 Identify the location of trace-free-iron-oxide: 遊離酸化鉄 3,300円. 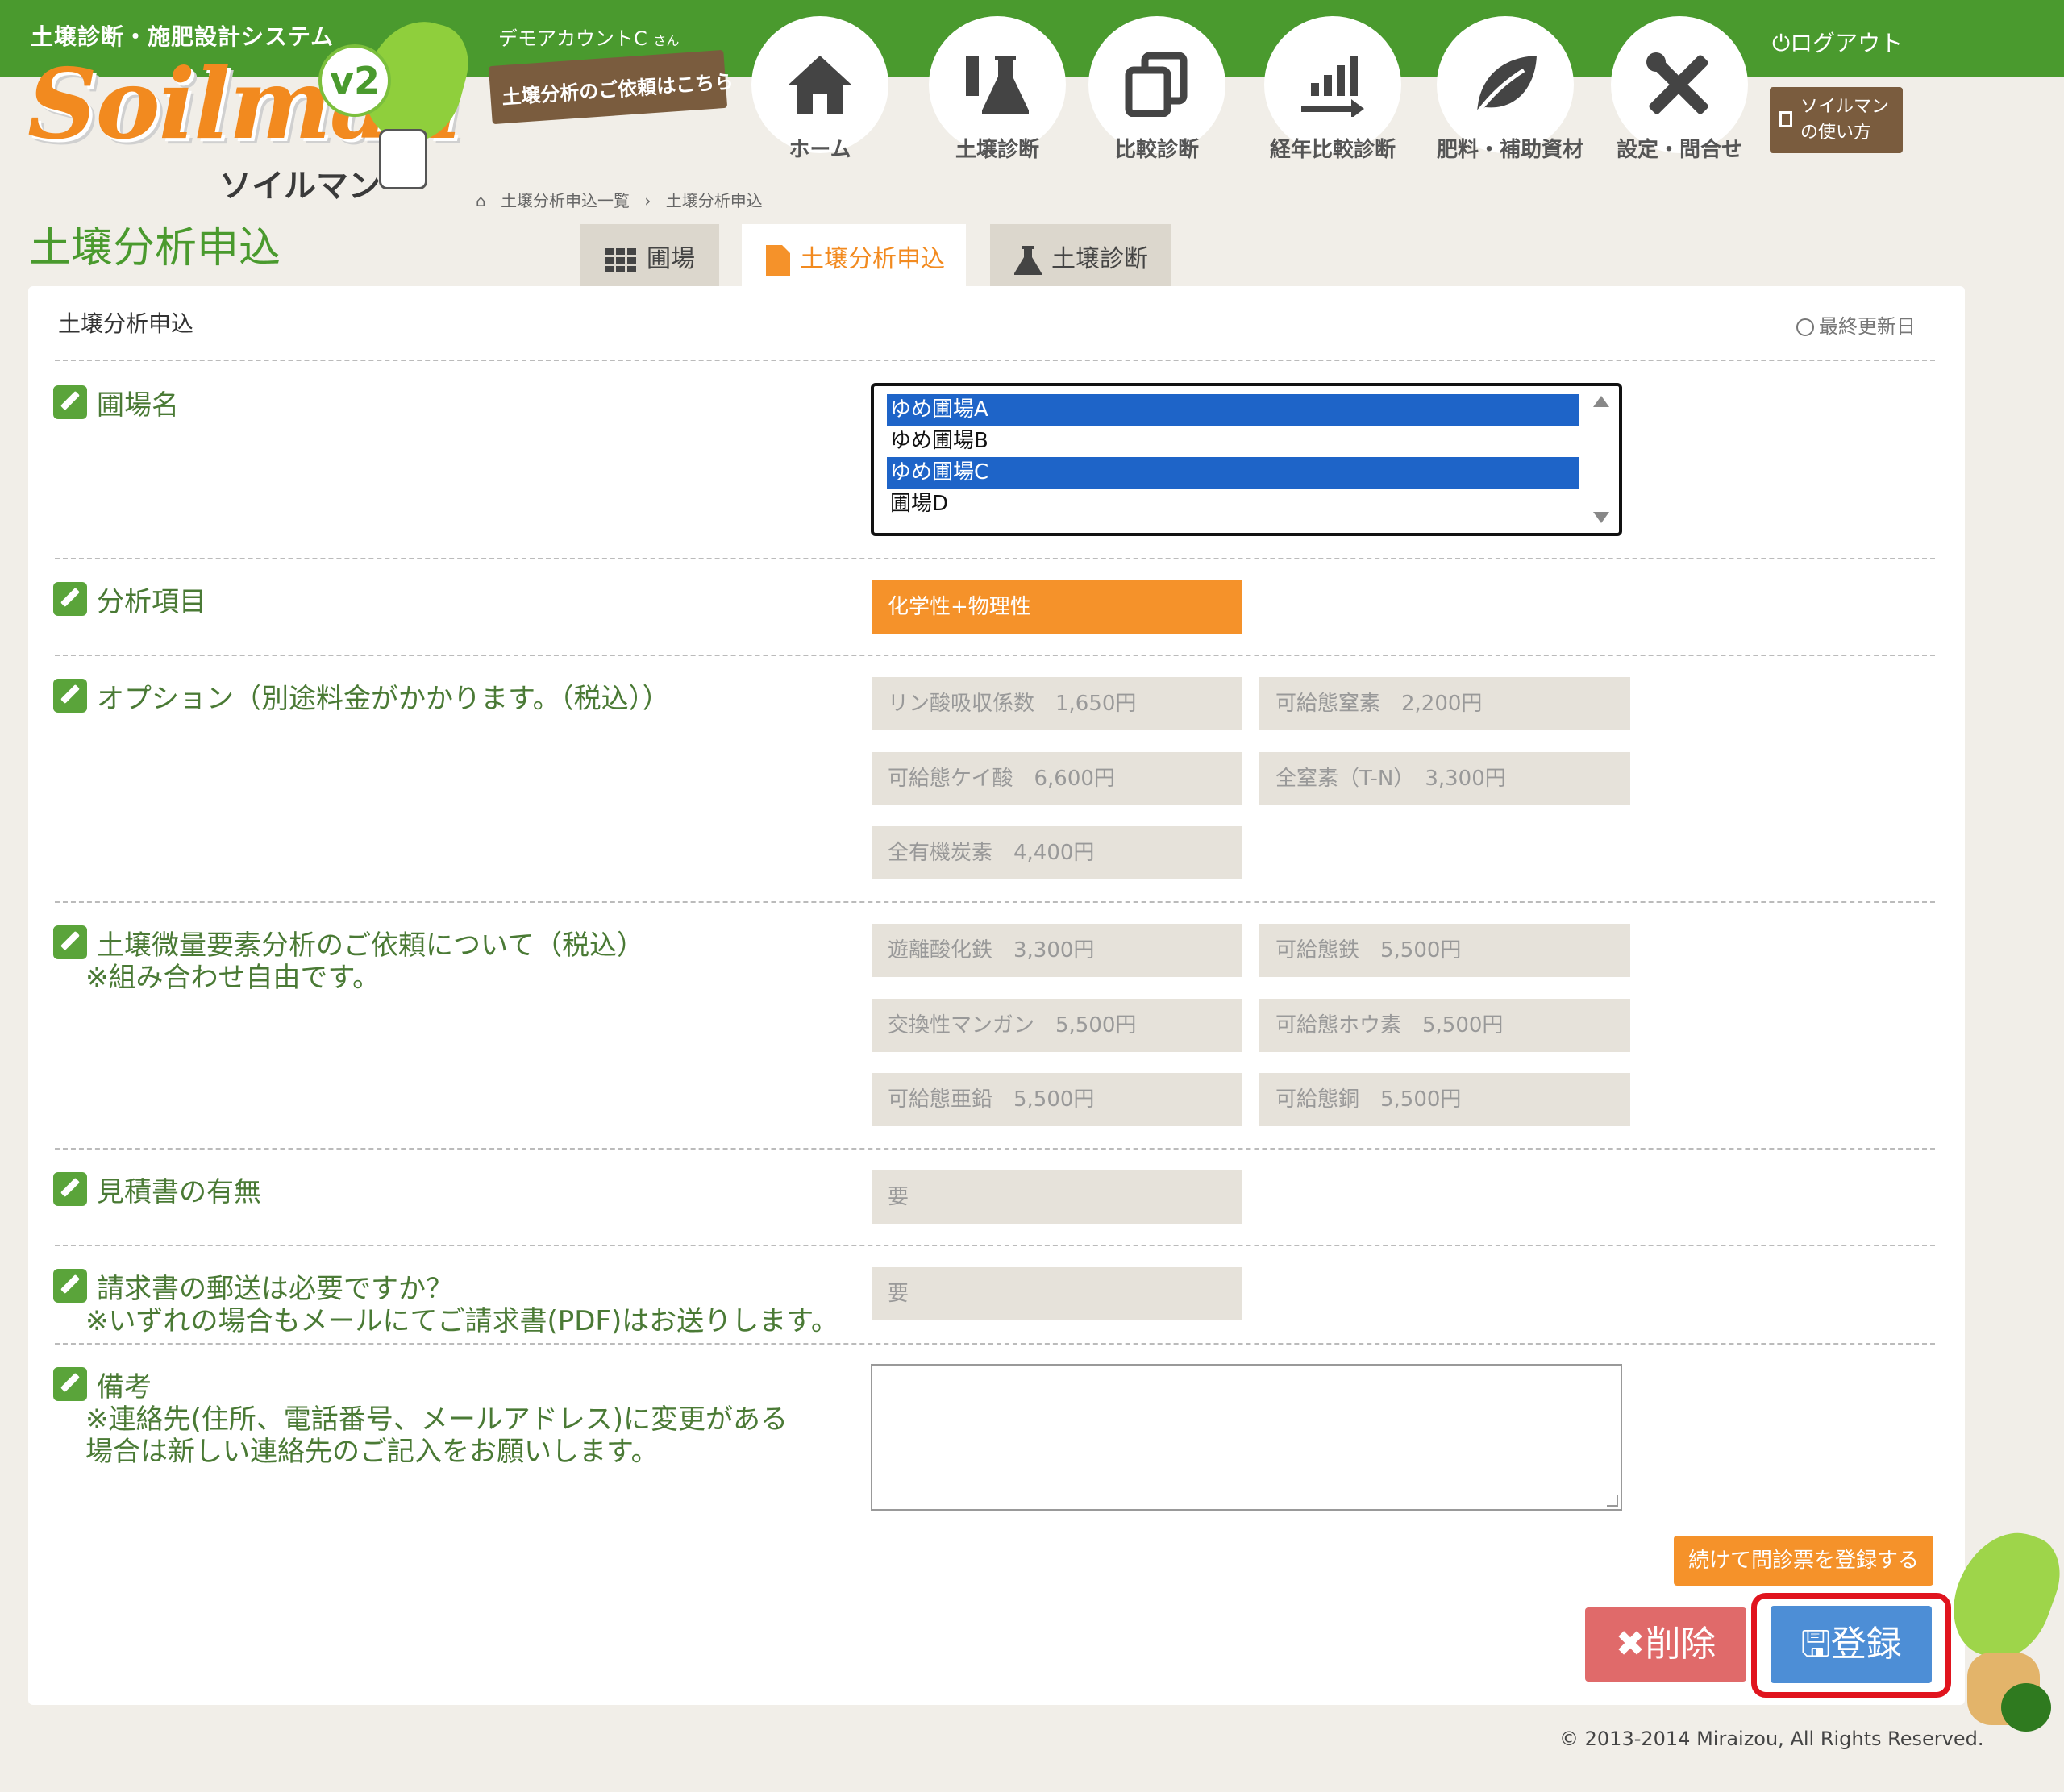
(1057, 950).